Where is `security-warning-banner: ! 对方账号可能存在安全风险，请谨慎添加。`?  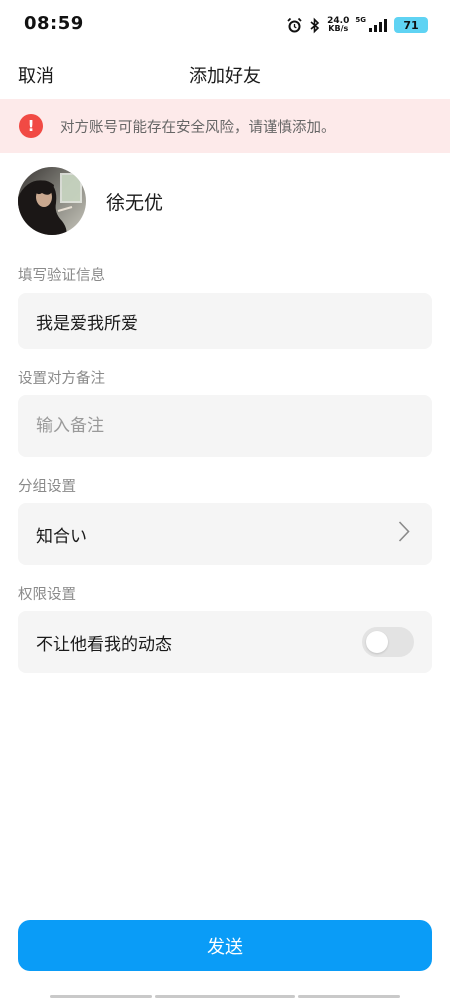 security-warning-banner: ! 对方账号可能存在安全风险，请谨慎添加。 is located at coordinates (225, 126).